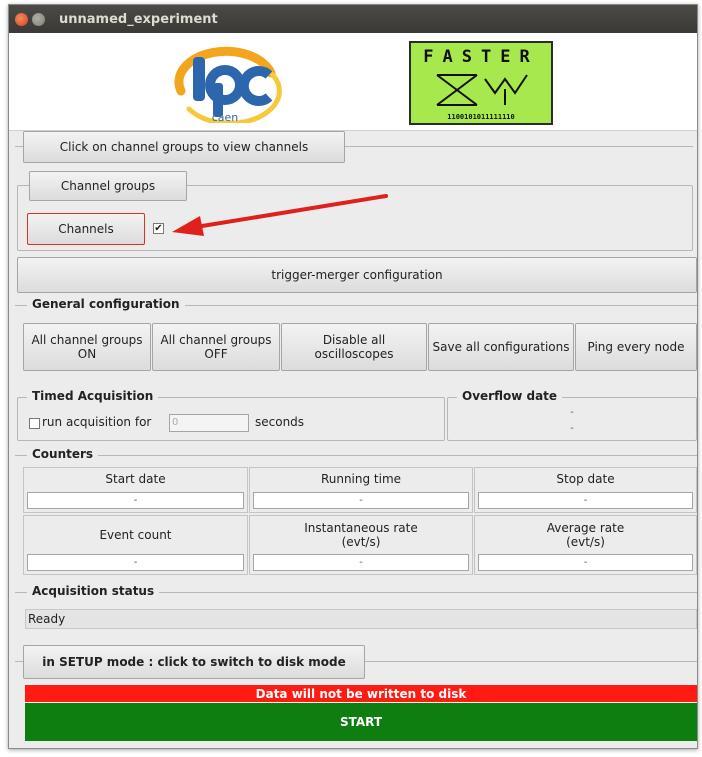 Image resolution: width=702 pixels, height=757 pixels. What do you see at coordinates (106, 304) in the screenshot?
I see `general-configuration-label: General configuration` at bounding box center [106, 304].